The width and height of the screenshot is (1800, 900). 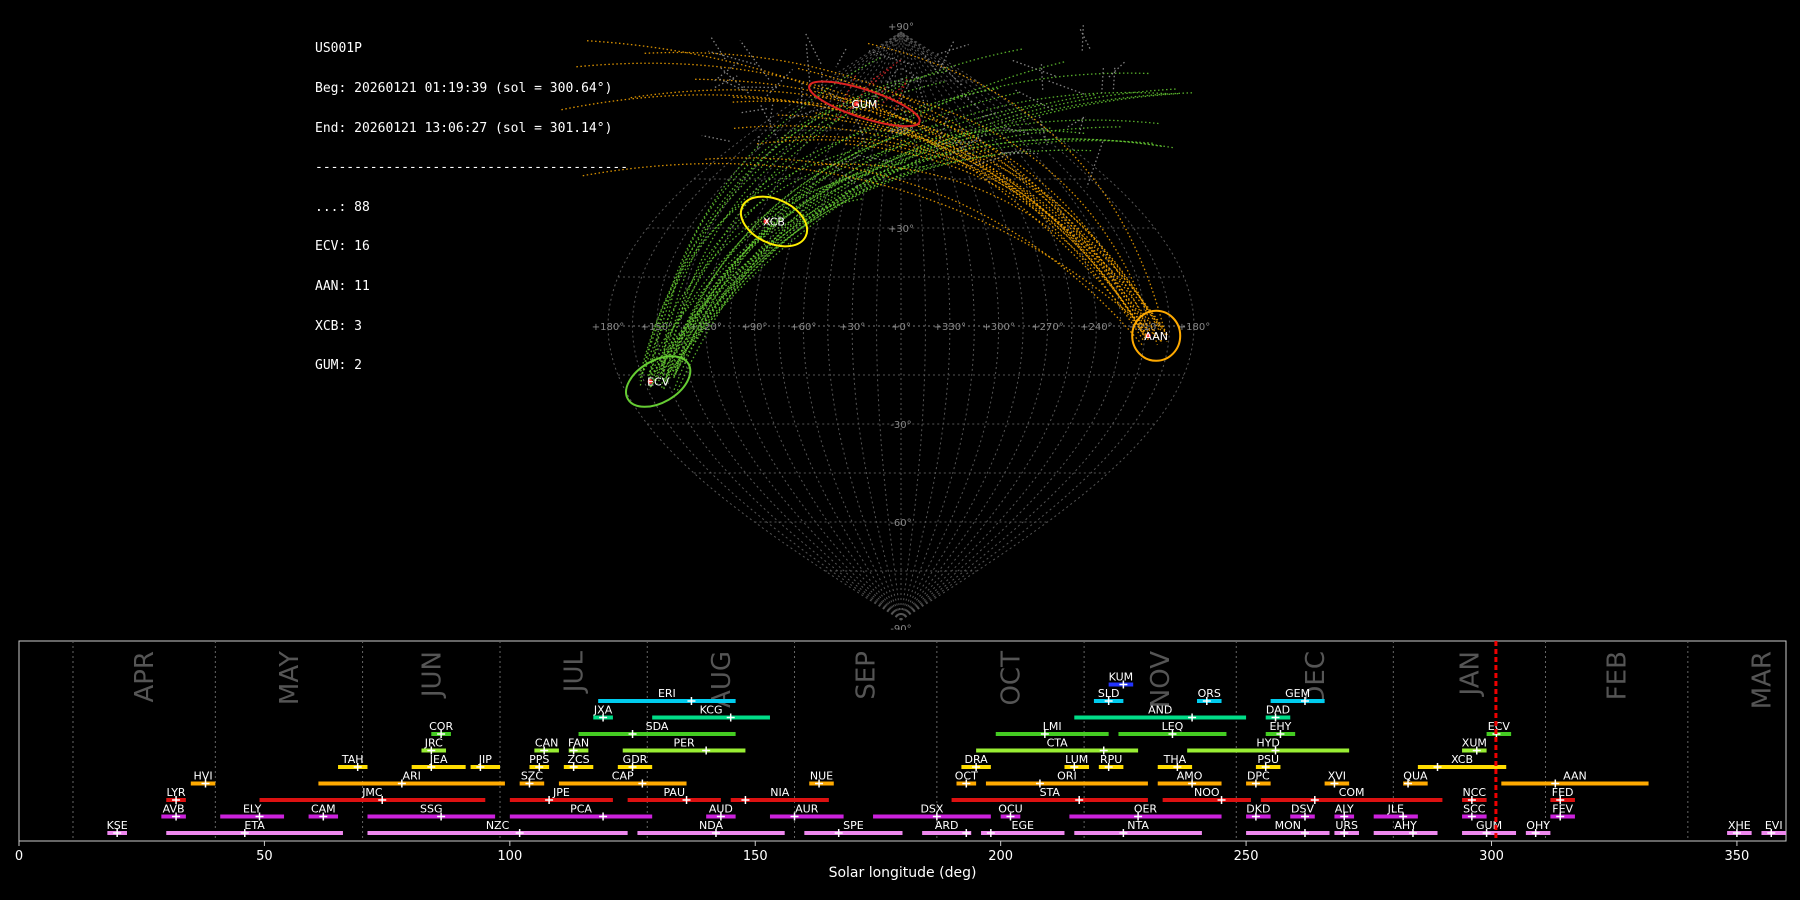 What do you see at coordinates (853, 825) in the screenshot?
I see `shower-label-spe: SPE` at bounding box center [853, 825].